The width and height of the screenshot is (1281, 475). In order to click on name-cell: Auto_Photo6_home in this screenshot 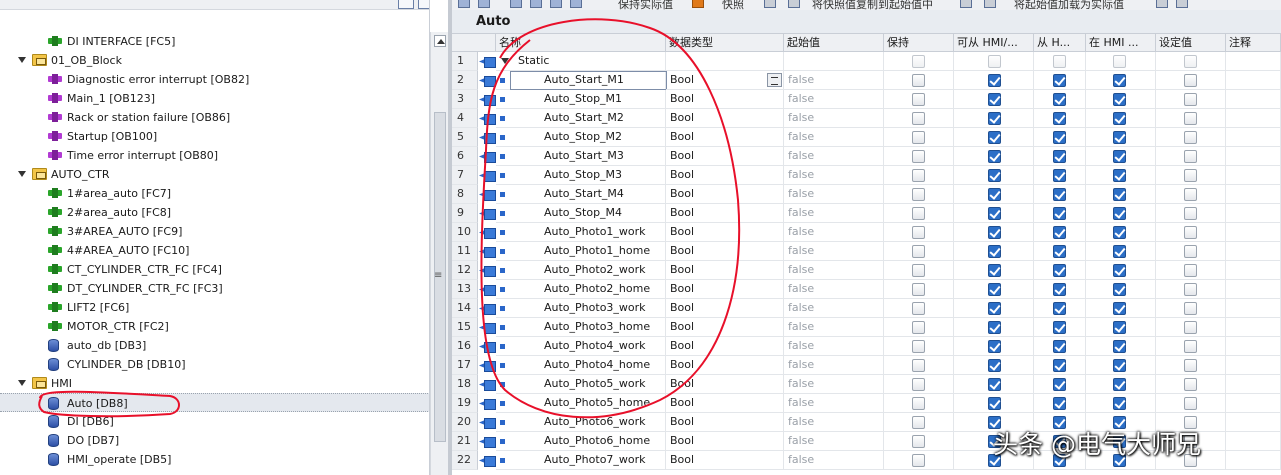, I will do `click(581, 441)`.